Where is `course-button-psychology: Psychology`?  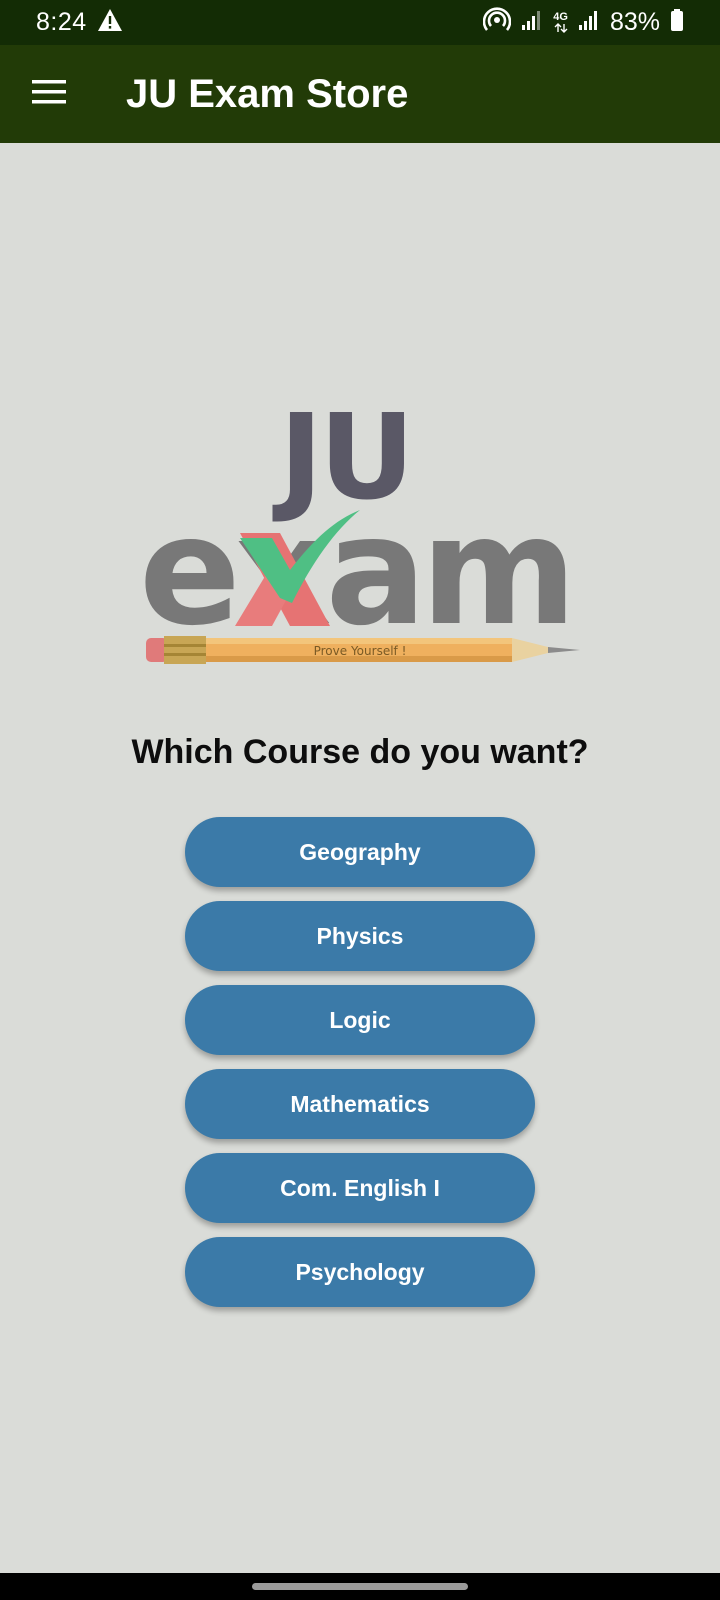 course-button-psychology: Psychology is located at coordinates (360, 1272).